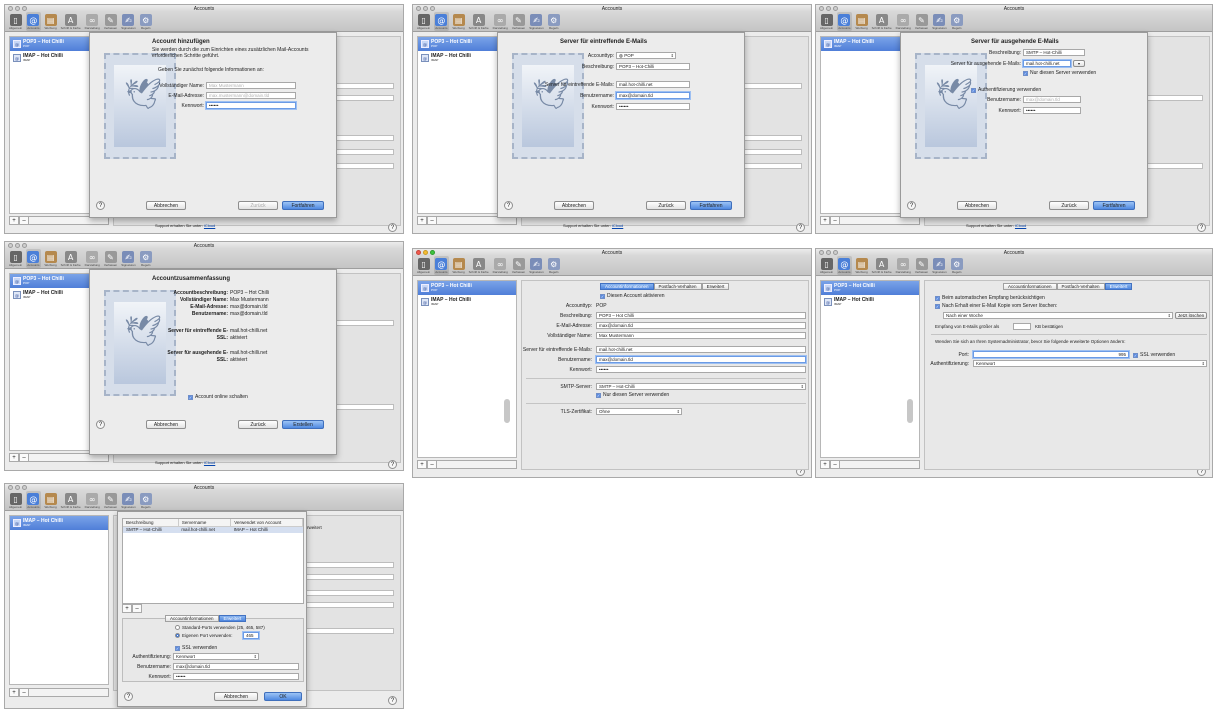 The height and width of the screenshot is (711, 1216). I want to click on delete-now-button: Jetzt löschen, so click(1191, 315).